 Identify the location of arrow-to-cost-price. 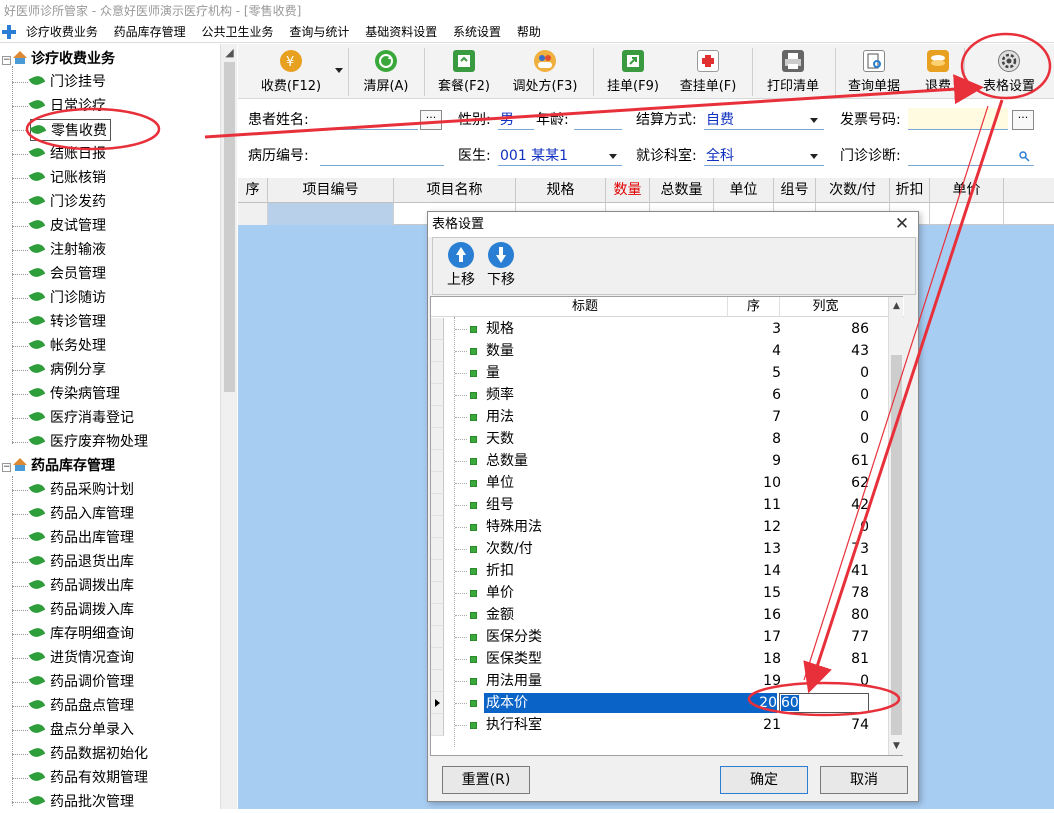
(903, 396).